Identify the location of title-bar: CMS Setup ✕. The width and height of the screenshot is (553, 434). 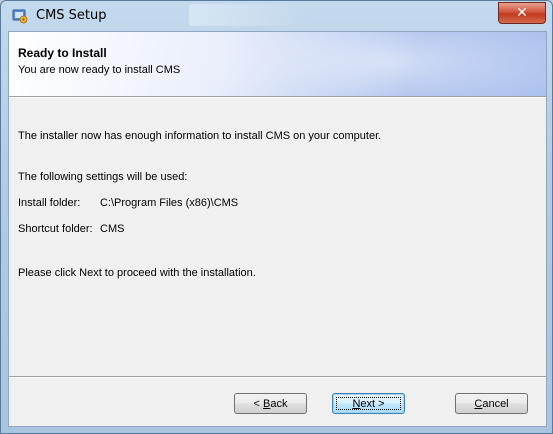
(276, 16).